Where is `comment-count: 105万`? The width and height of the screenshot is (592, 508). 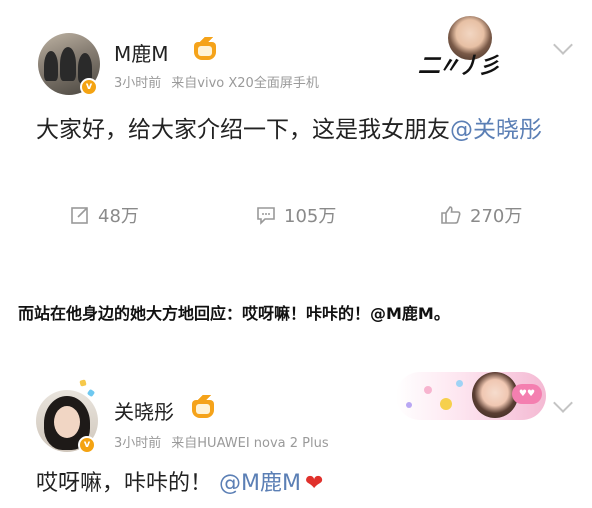
comment-count: 105万 is located at coordinates (310, 216).